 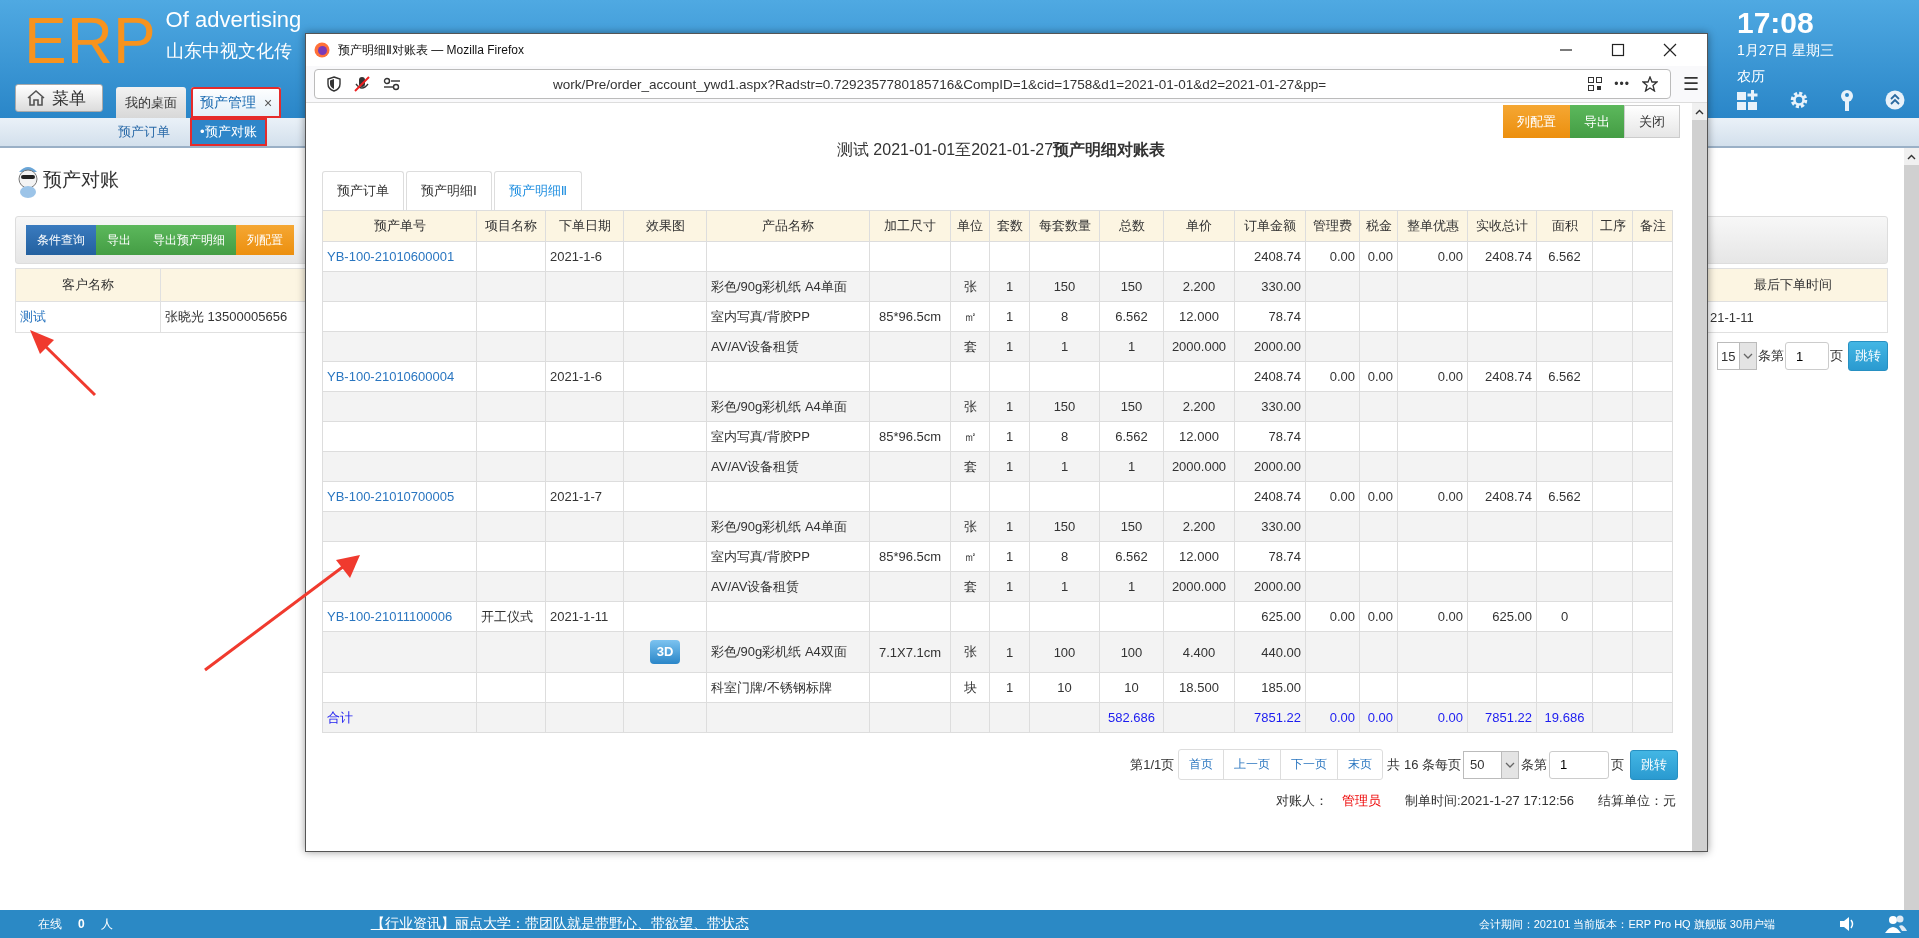 I want to click on add-widget-icon, so click(x=1748, y=100).